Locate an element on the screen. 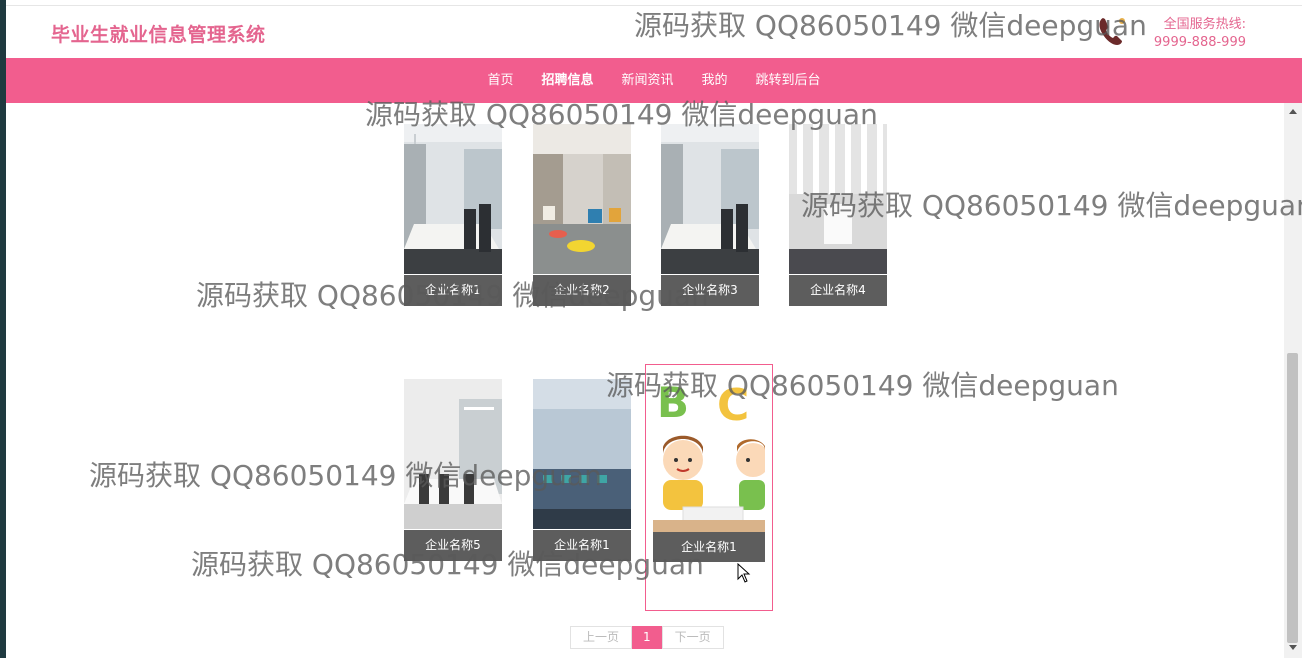 The image size is (1302, 658). svg-text: B is located at coordinates (673, 402).